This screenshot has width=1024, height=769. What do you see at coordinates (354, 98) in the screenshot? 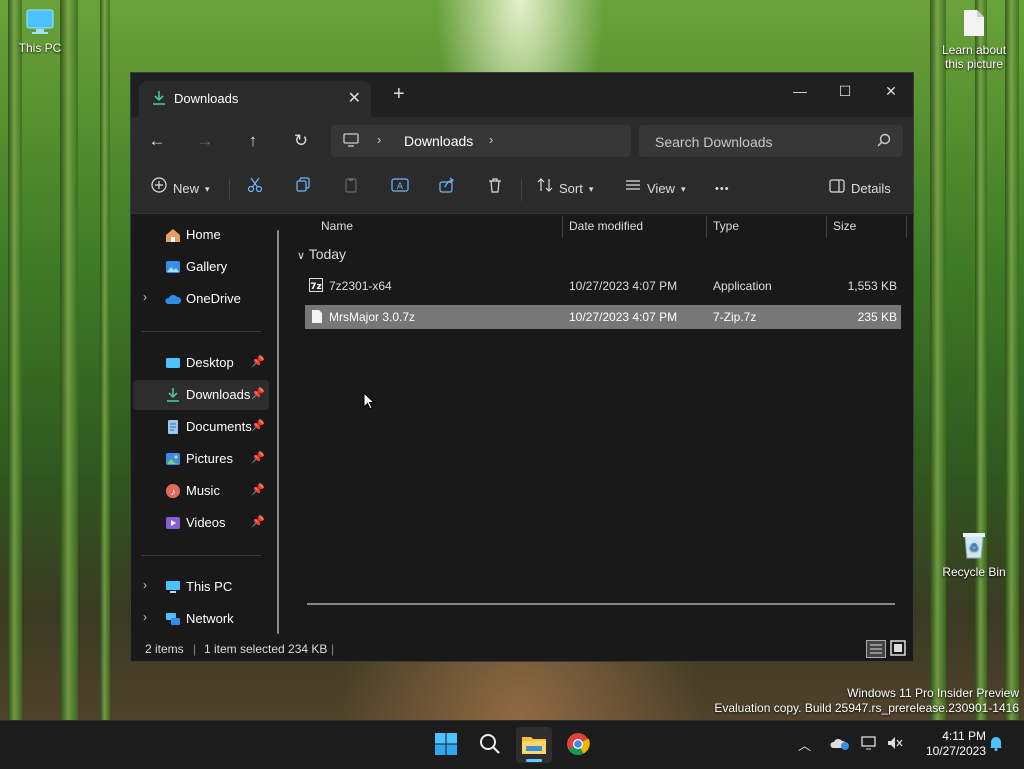
I see `close-tab-icon: ✕` at bounding box center [354, 98].